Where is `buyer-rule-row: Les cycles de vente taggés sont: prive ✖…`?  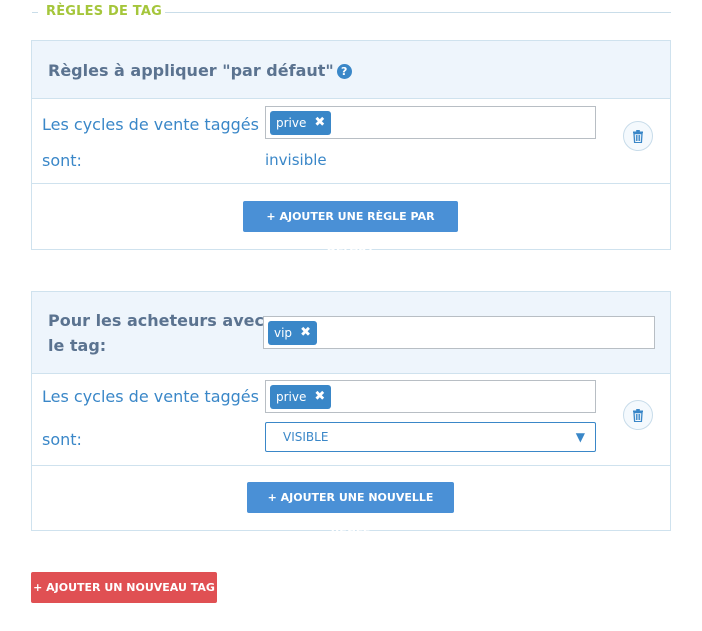 buyer-rule-row: Les cycles de vente taggés sont: prive ✖… is located at coordinates (351, 420).